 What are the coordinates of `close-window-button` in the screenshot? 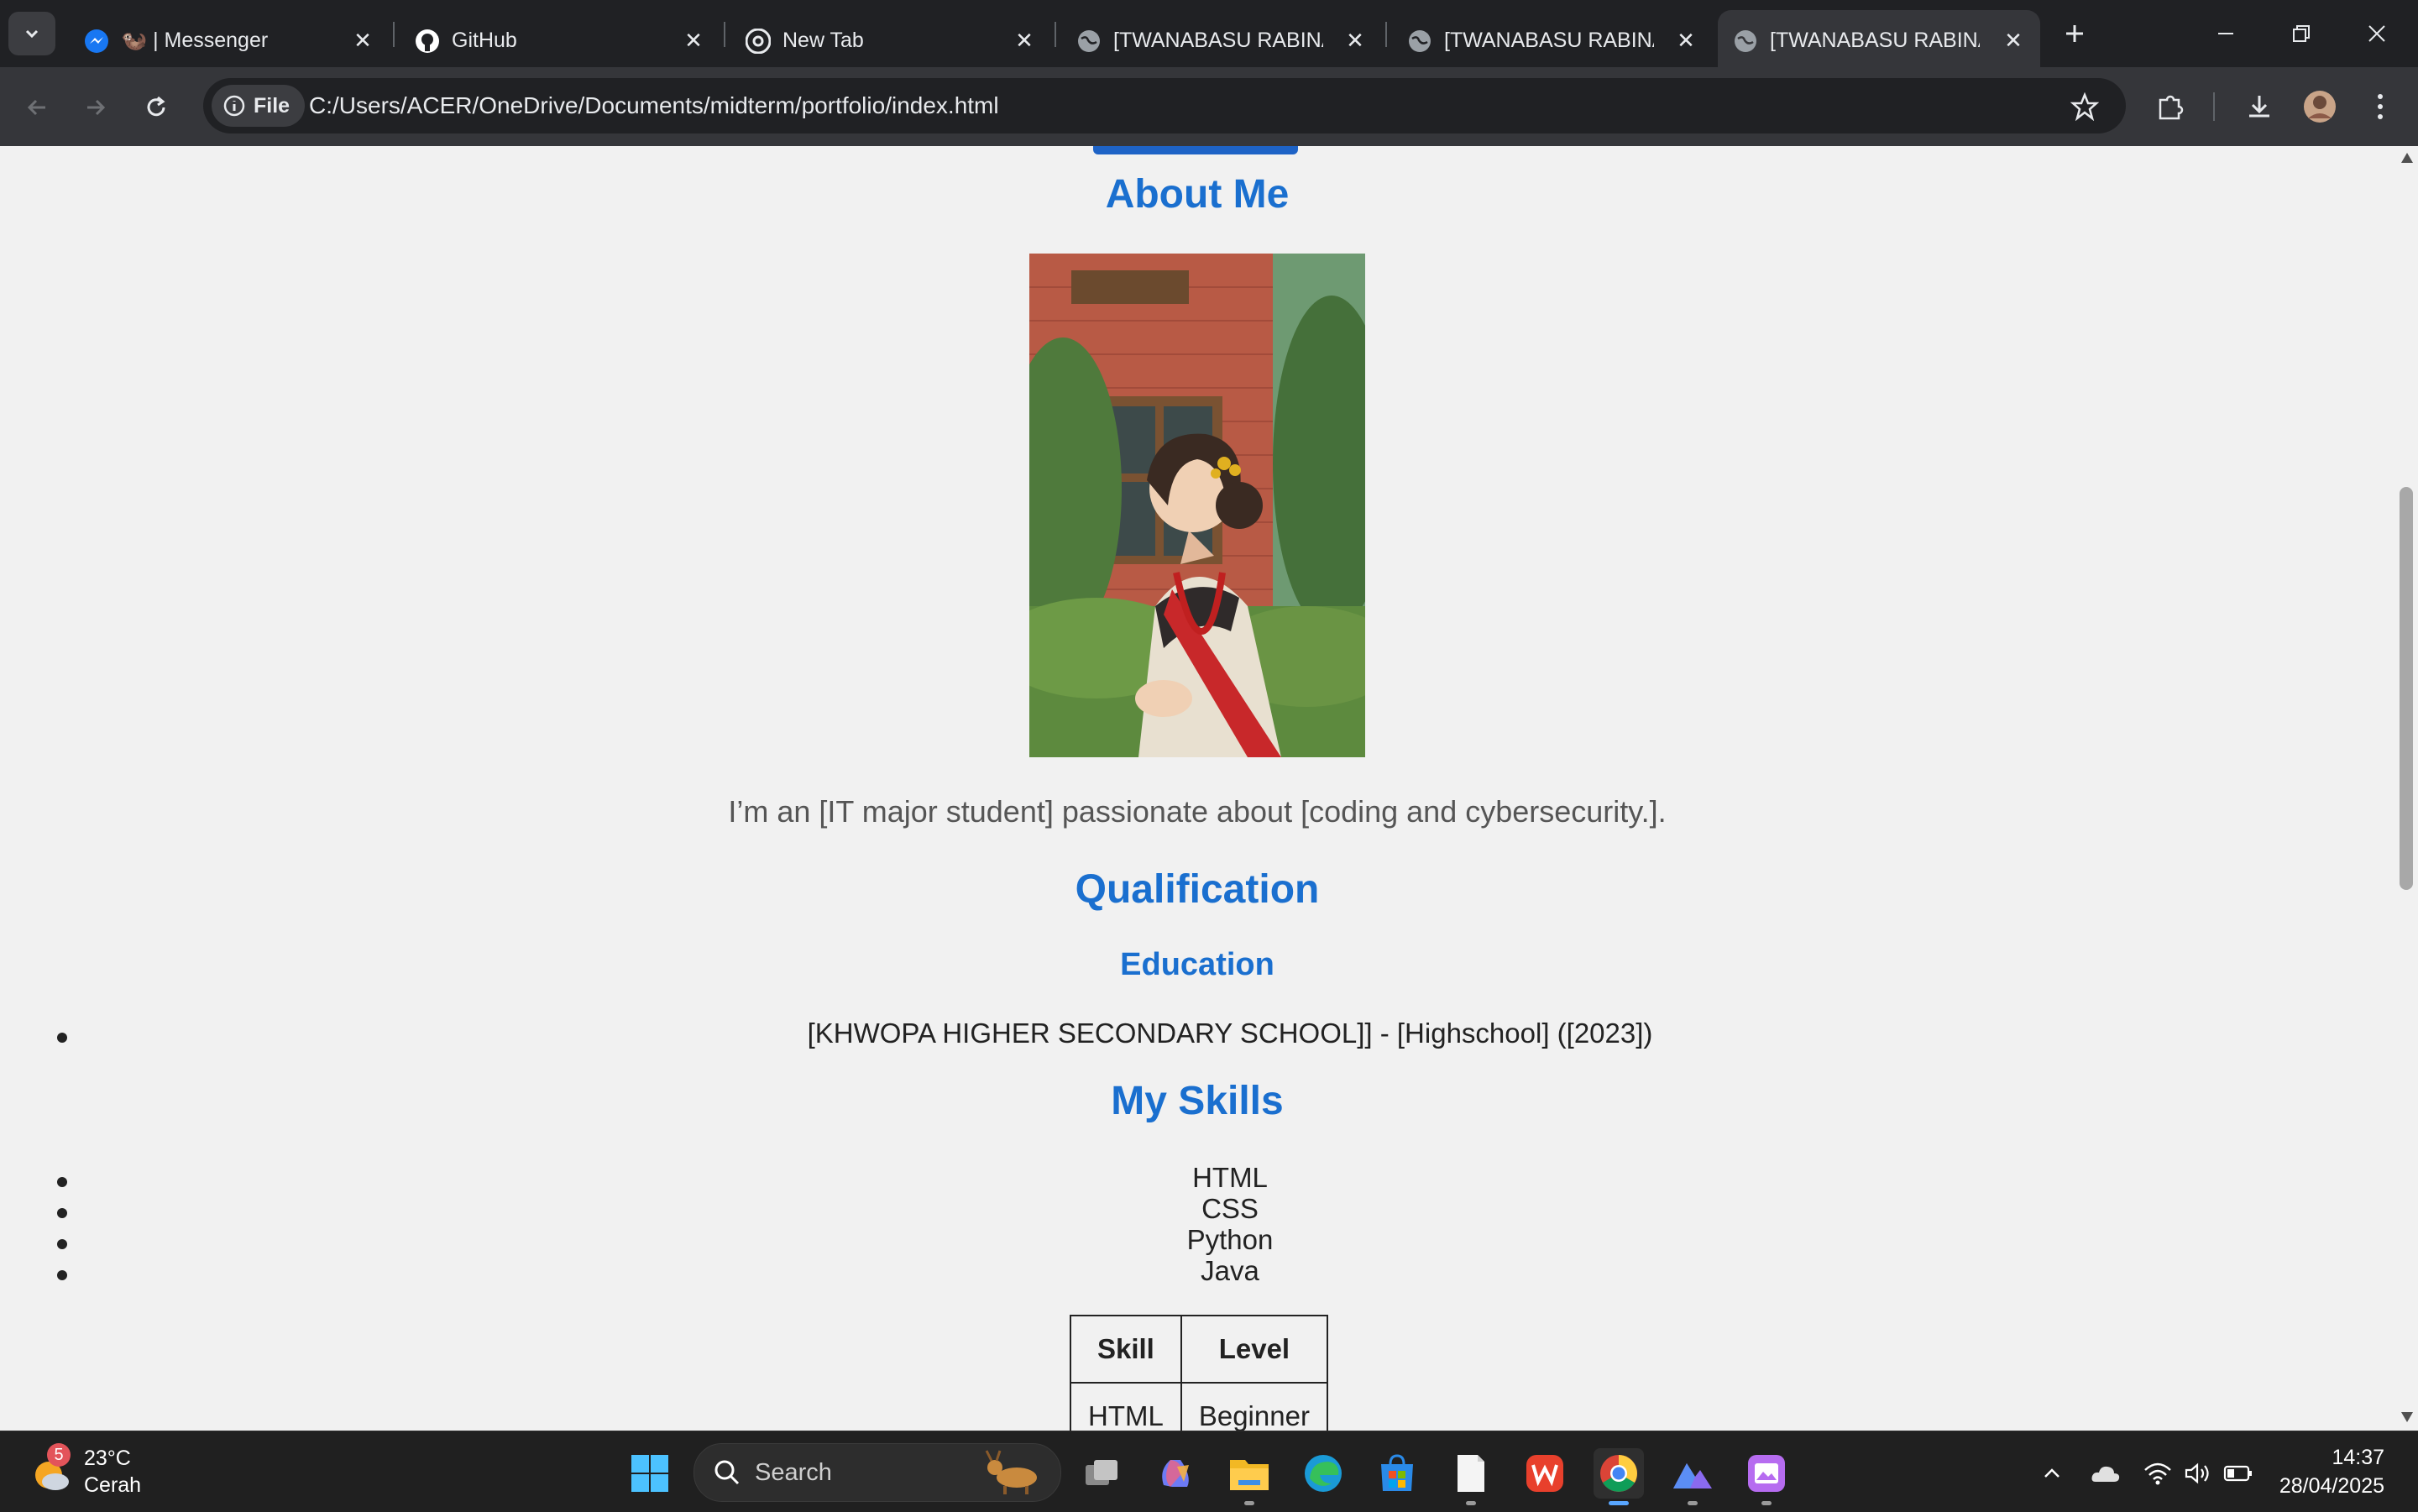 It's located at (2377, 33).